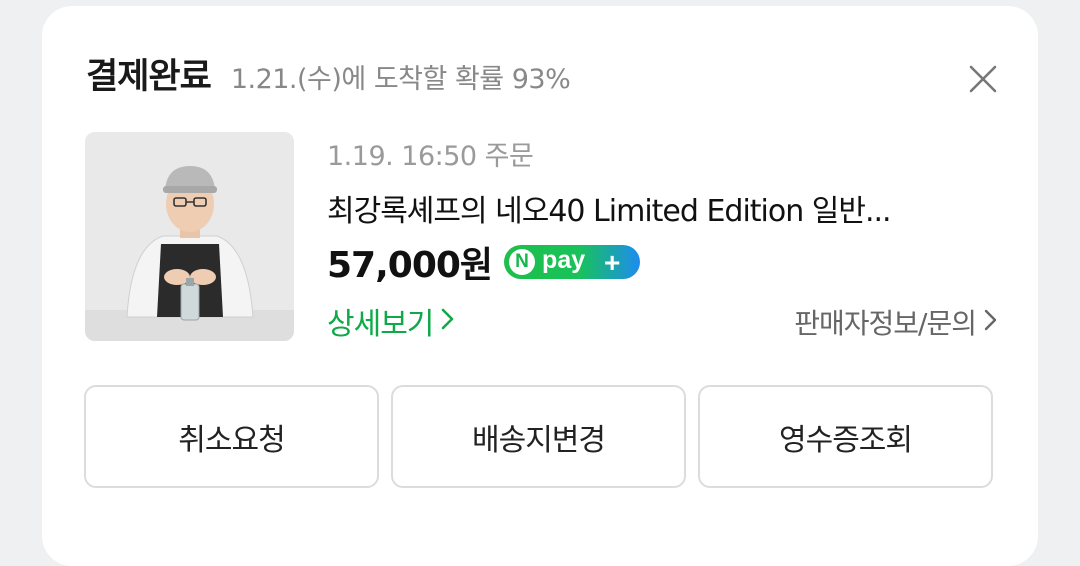 The width and height of the screenshot is (1080, 566). I want to click on seller-info-label: 판매자정보/문의, so click(885, 323).